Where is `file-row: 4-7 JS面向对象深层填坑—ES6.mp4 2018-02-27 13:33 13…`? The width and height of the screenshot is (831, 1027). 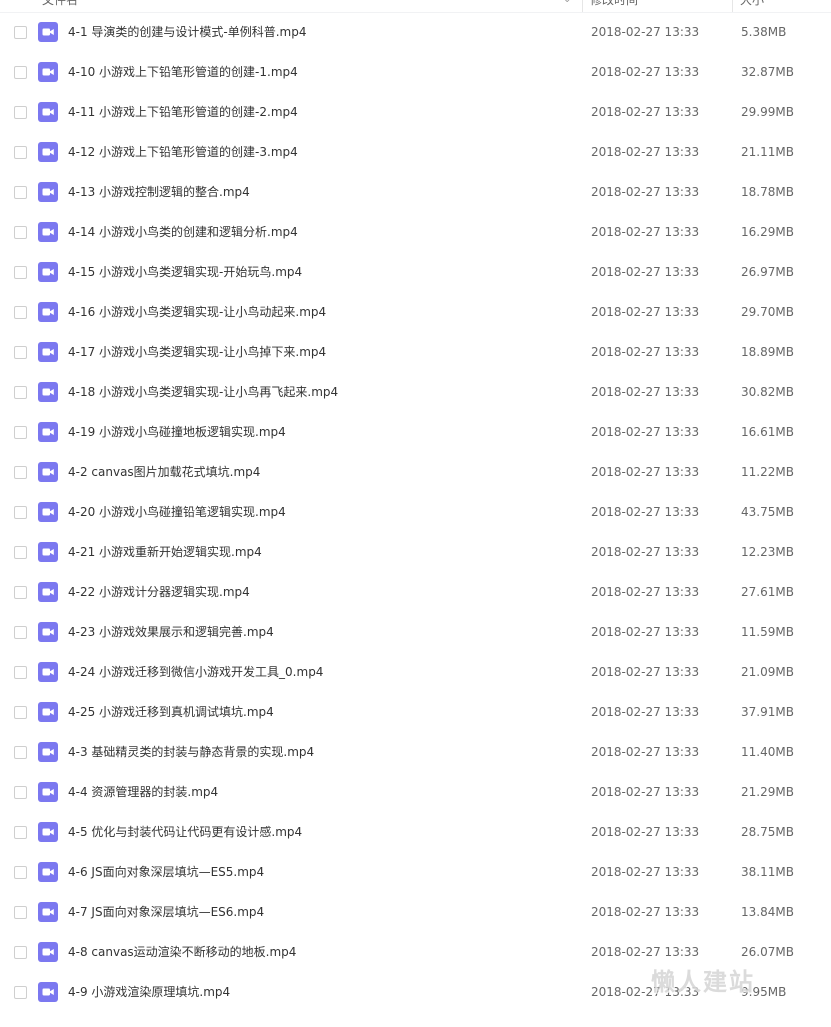
file-row: 4-7 JS面向对象深层填坑—ES6.mp4 2018-02-27 13:33 13… is located at coordinates (415, 912).